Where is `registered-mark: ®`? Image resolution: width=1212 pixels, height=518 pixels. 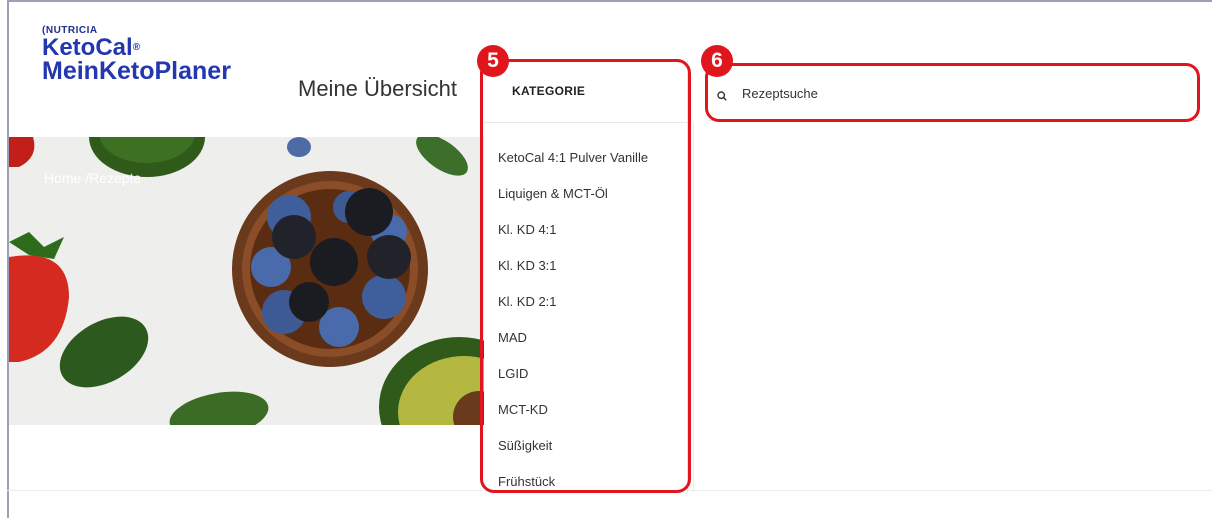
registered-mark: ® is located at coordinates (136, 47).